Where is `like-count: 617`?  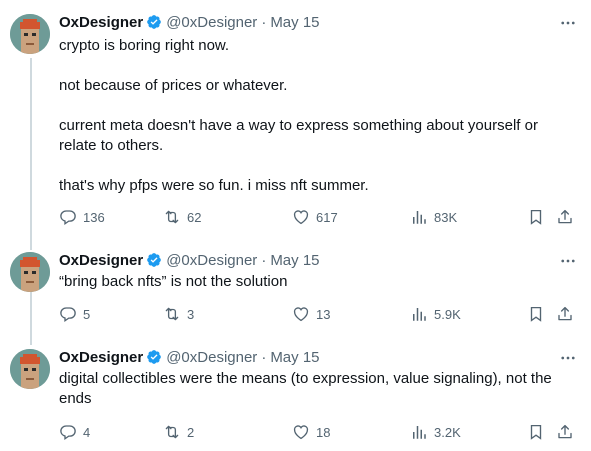
like-count: 617 is located at coordinates (327, 217).